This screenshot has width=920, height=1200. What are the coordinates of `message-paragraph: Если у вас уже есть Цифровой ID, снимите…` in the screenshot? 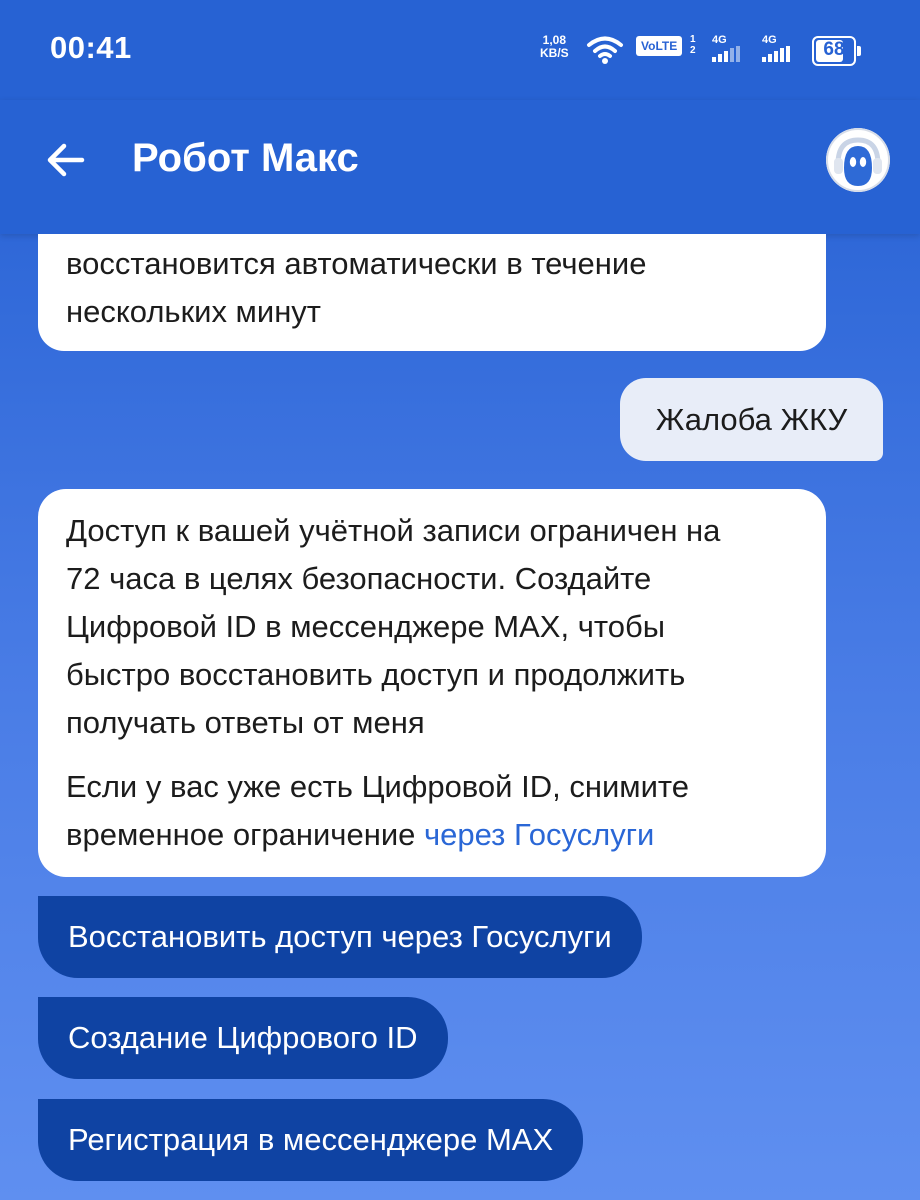 It's located at (432, 811).